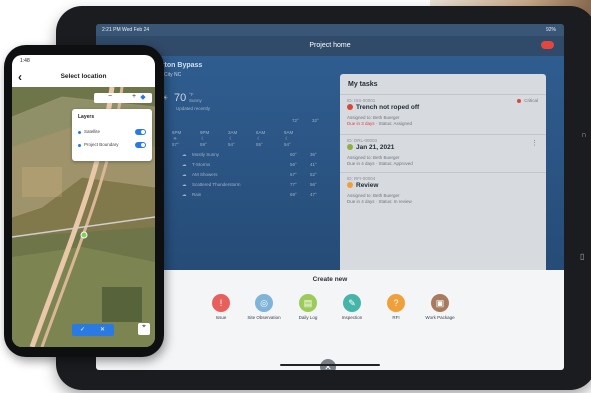  What do you see at coordinates (140, 145) in the screenshot?
I see `project-boundary-toggle` at bounding box center [140, 145].